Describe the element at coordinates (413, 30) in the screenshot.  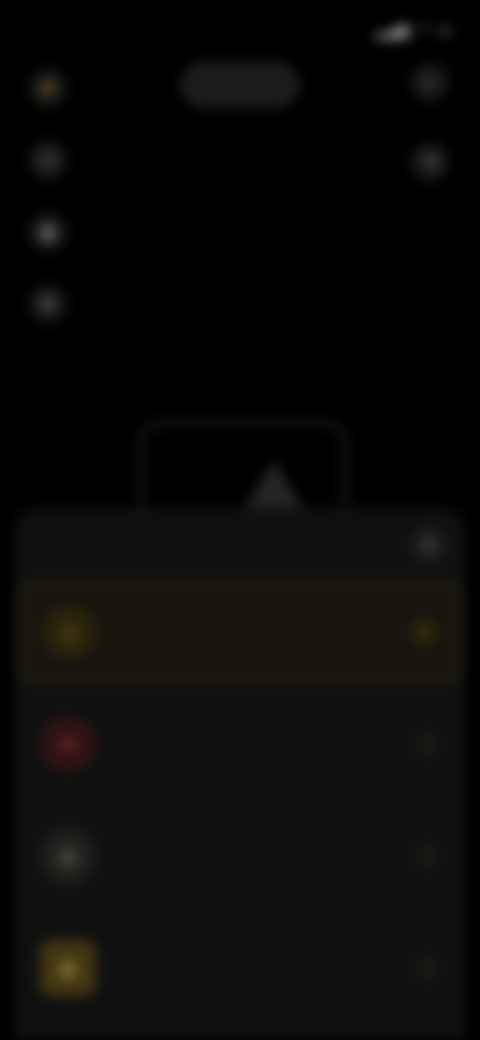
I see `status-icons: ▂▄▆ ◠ ▭` at that location.